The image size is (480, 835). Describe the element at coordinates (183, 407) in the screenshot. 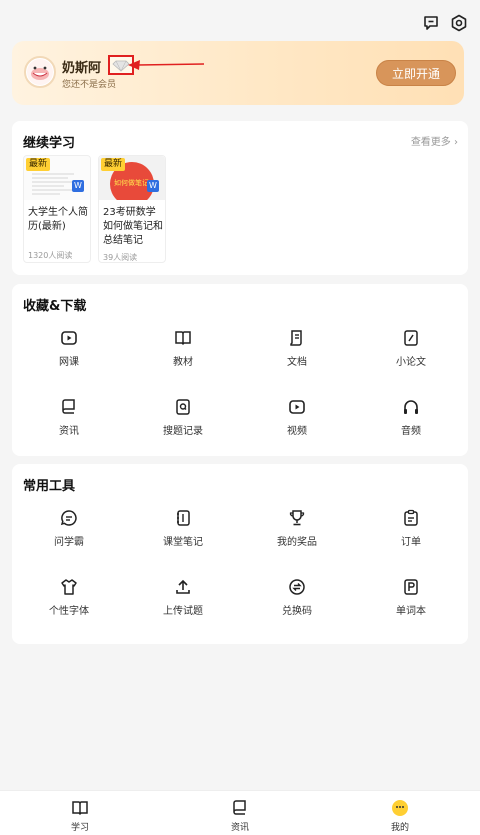

I see `search-record-icon` at that location.